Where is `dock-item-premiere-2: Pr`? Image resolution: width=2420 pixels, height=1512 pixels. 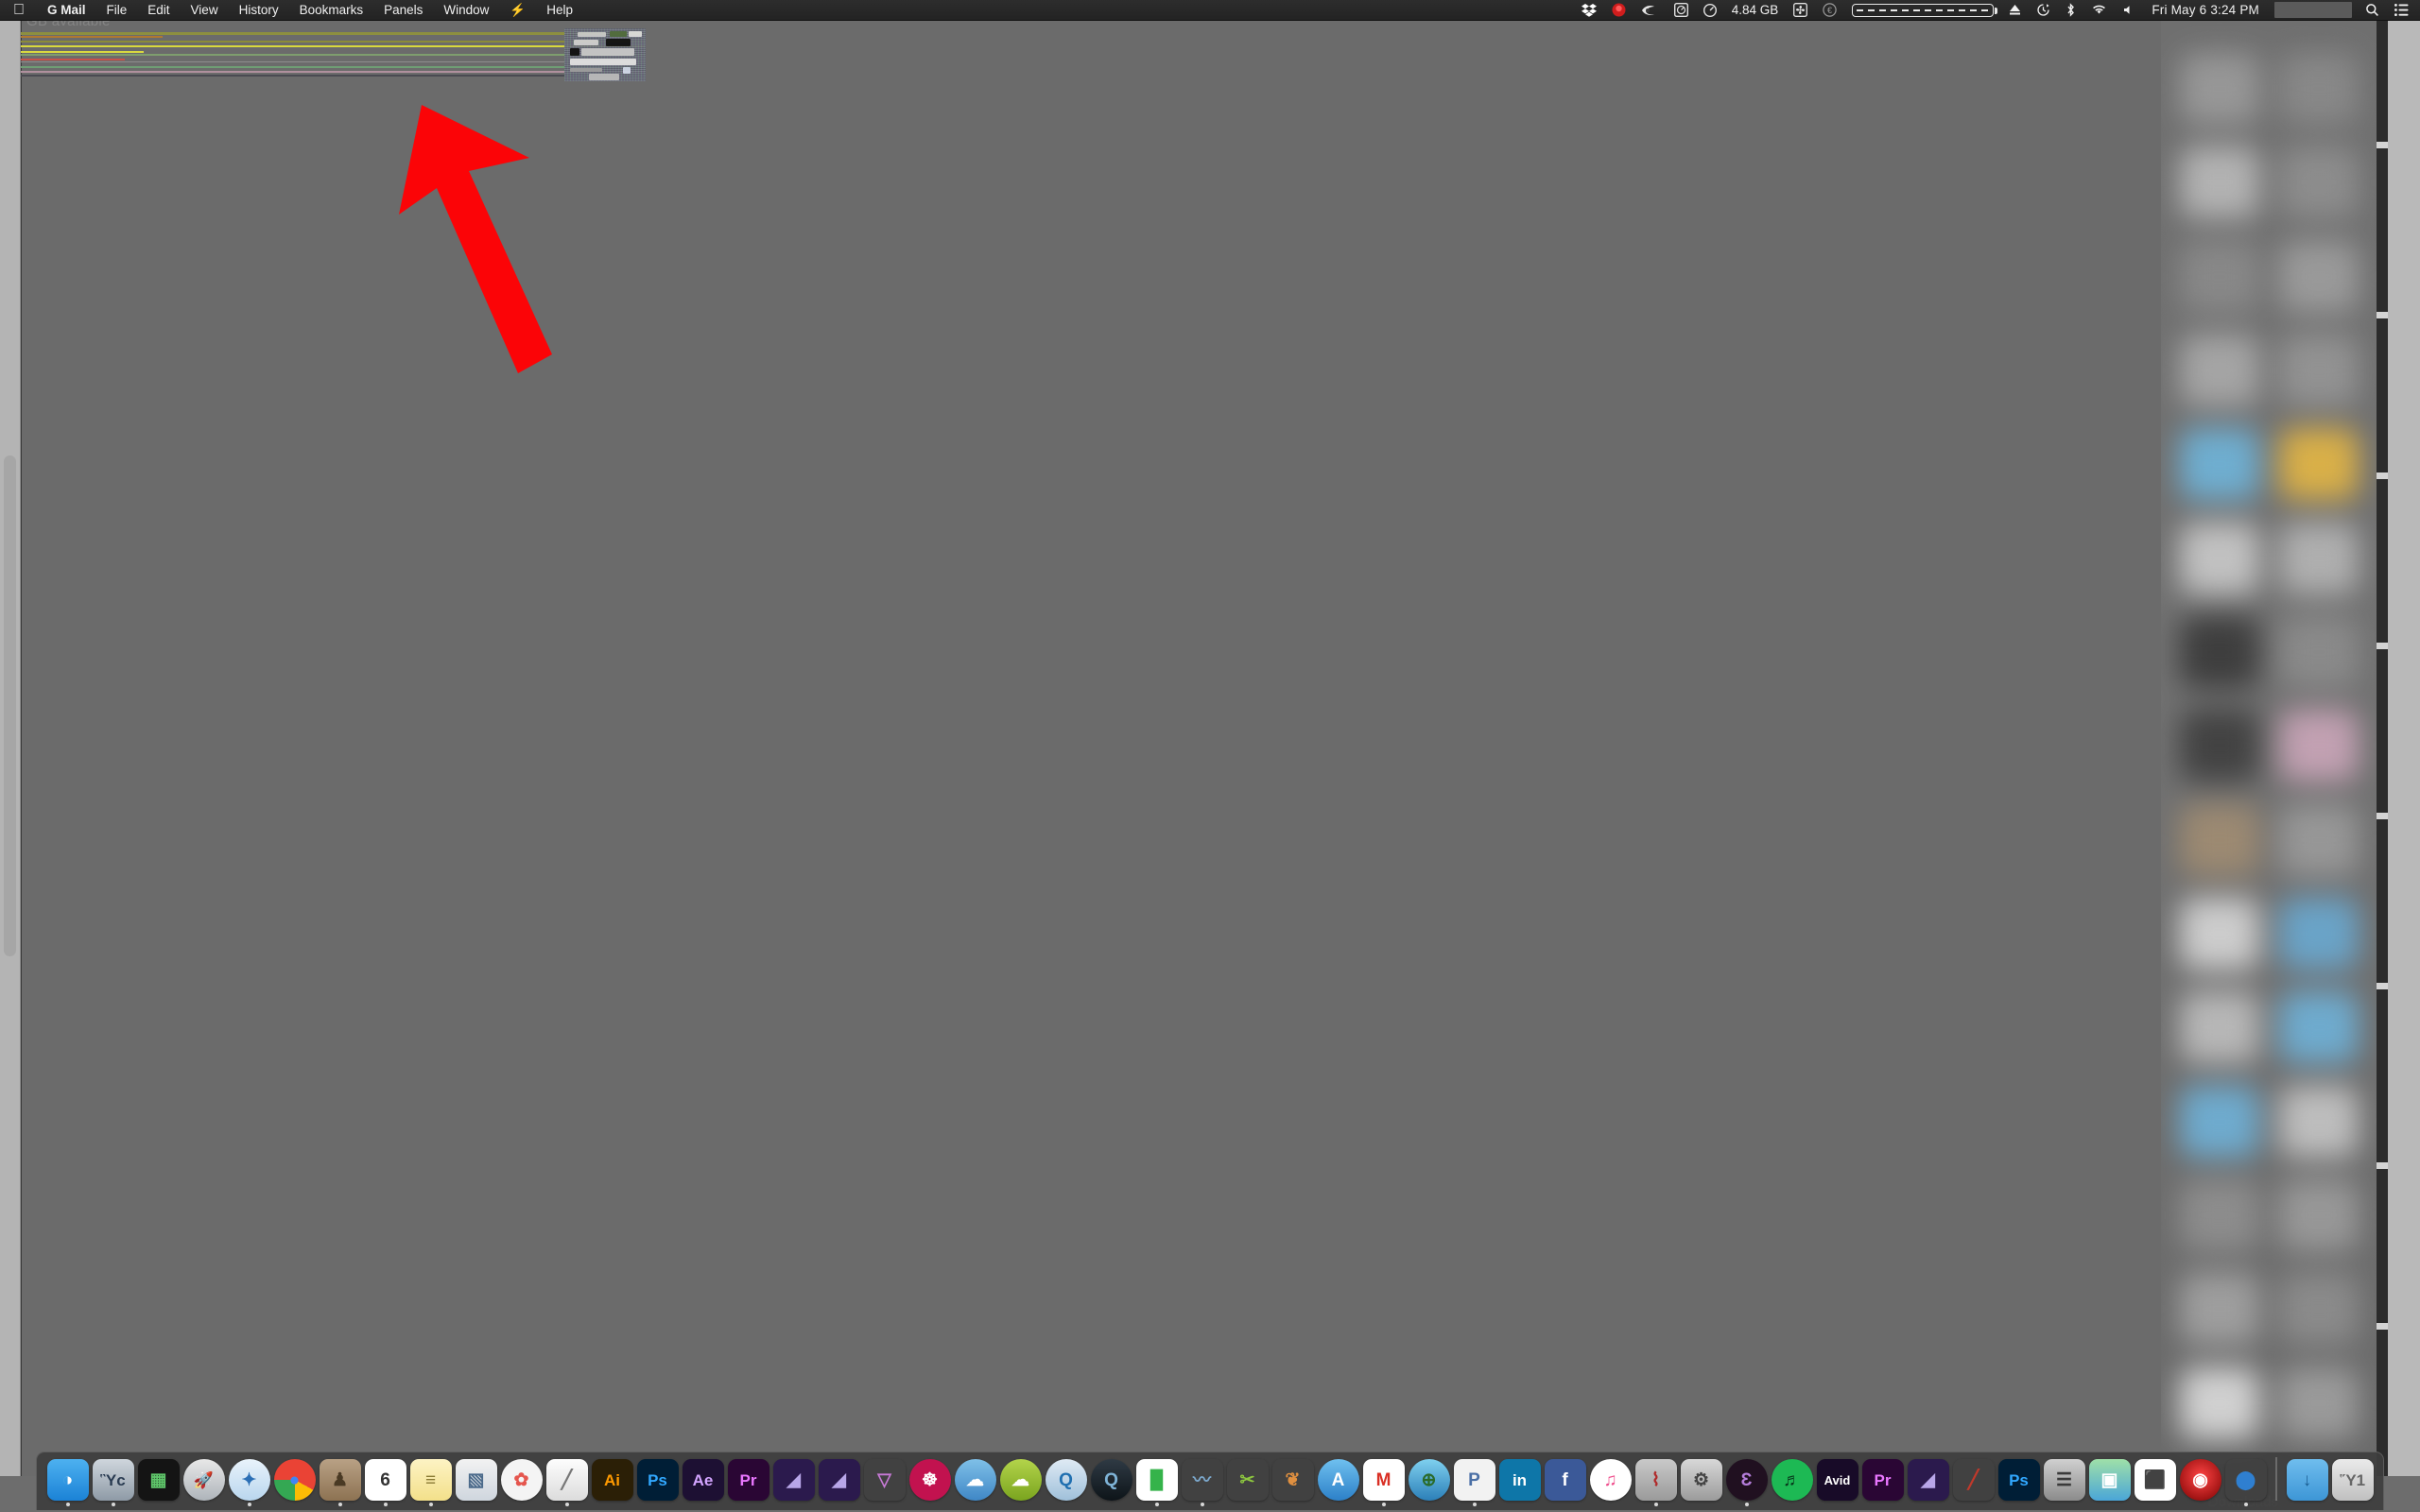 dock-item-premiere-2: Pr is located at coordinates (1882, 1481).